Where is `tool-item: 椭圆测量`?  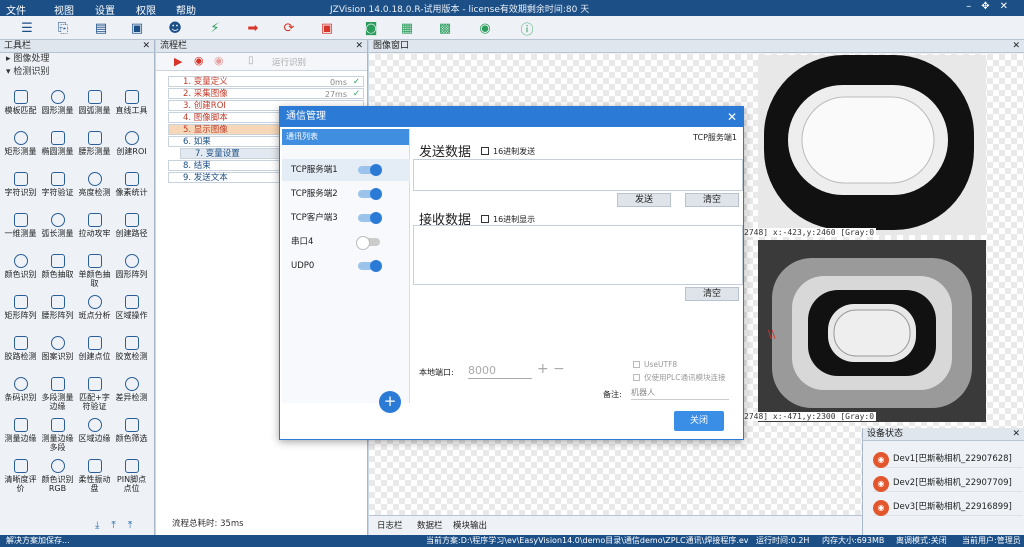 tool-item: 椭圆测量 is located at coordinates (57, 148).